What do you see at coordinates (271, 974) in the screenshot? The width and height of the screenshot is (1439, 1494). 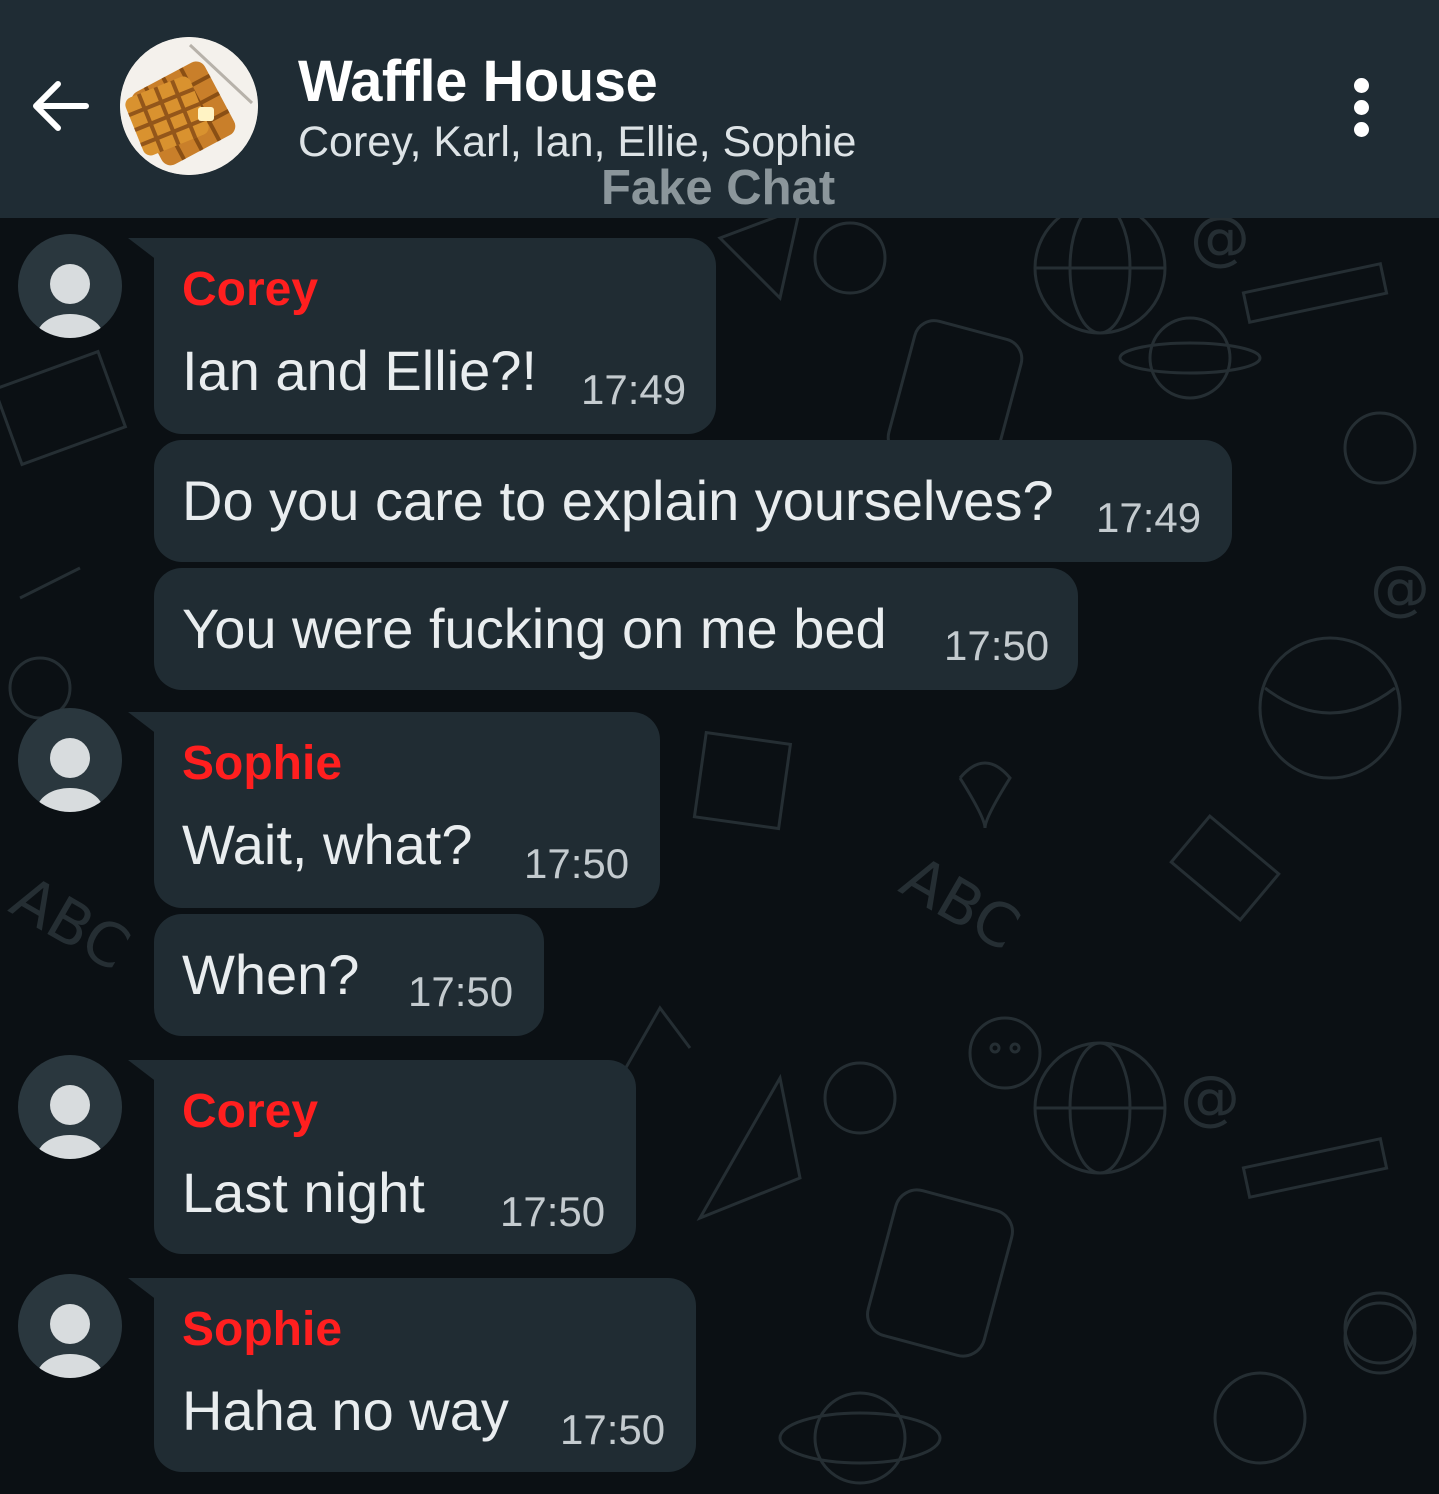 I see `message-text: When?` at bounding box center [271, 974].